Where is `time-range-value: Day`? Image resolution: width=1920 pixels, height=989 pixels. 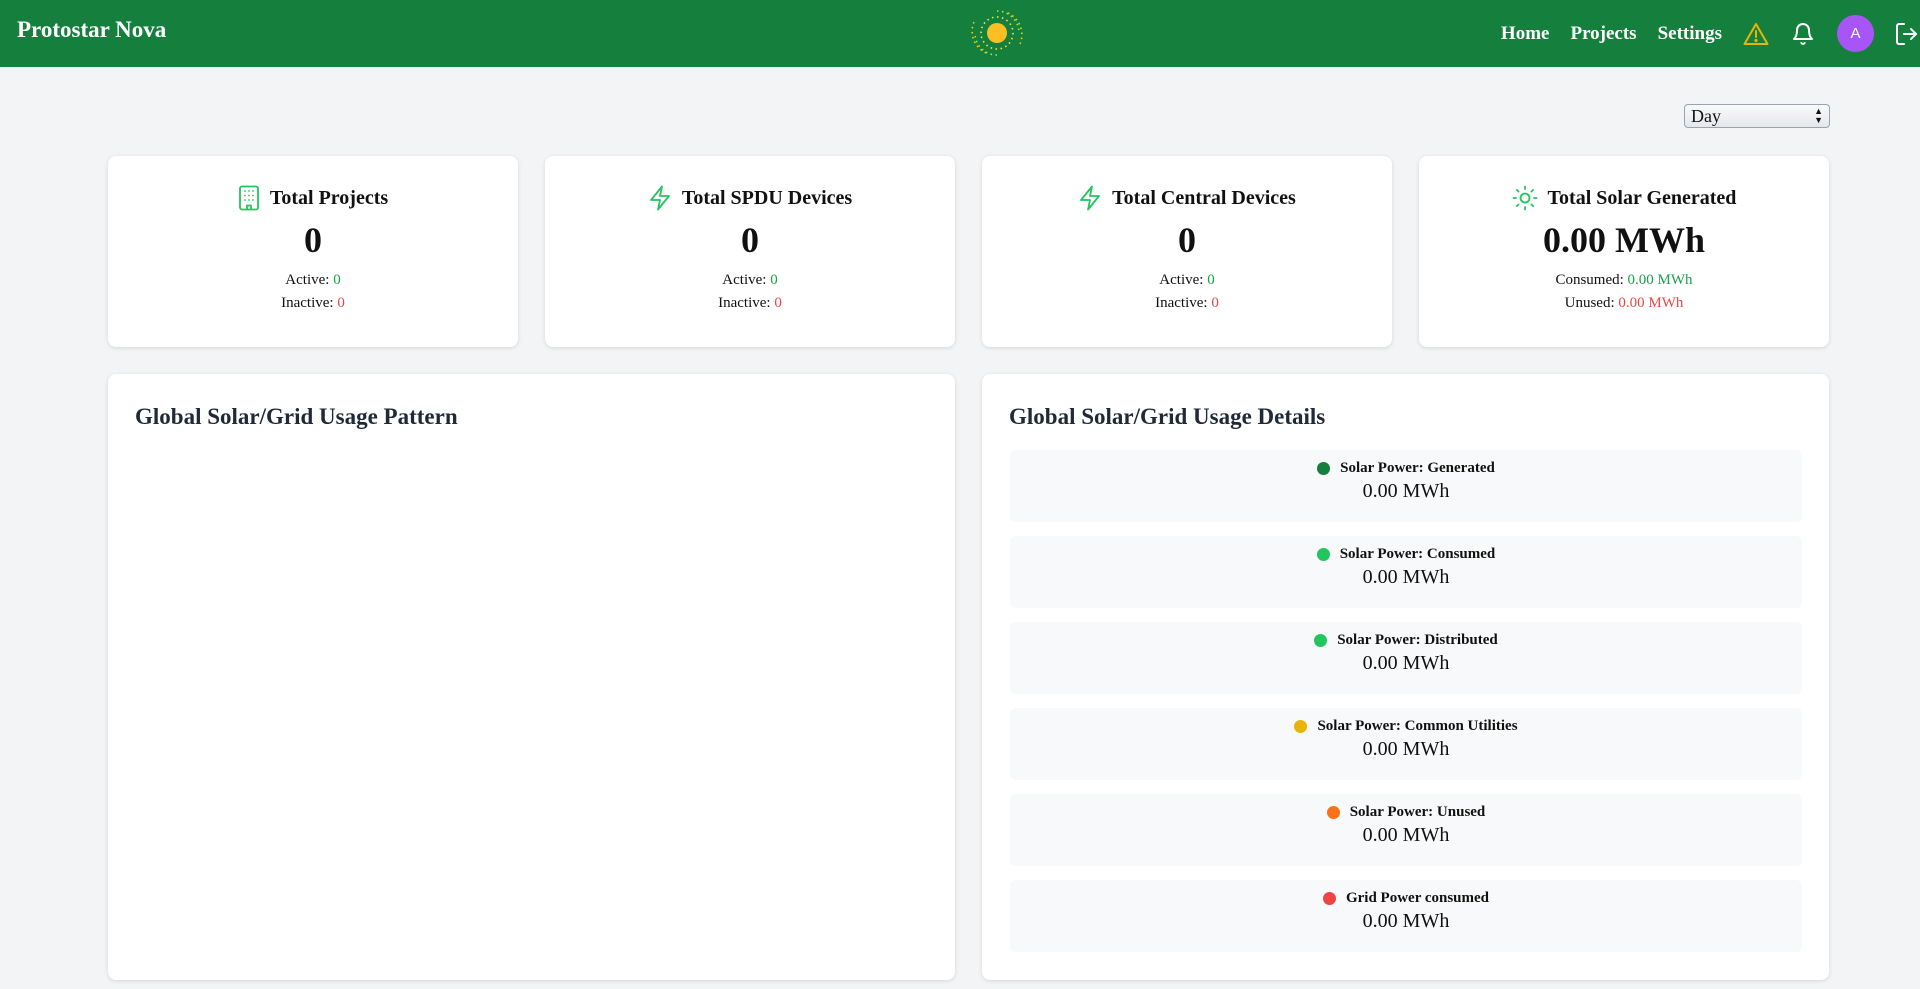 time-range-value: Day is located at coordinates (1706, 115).